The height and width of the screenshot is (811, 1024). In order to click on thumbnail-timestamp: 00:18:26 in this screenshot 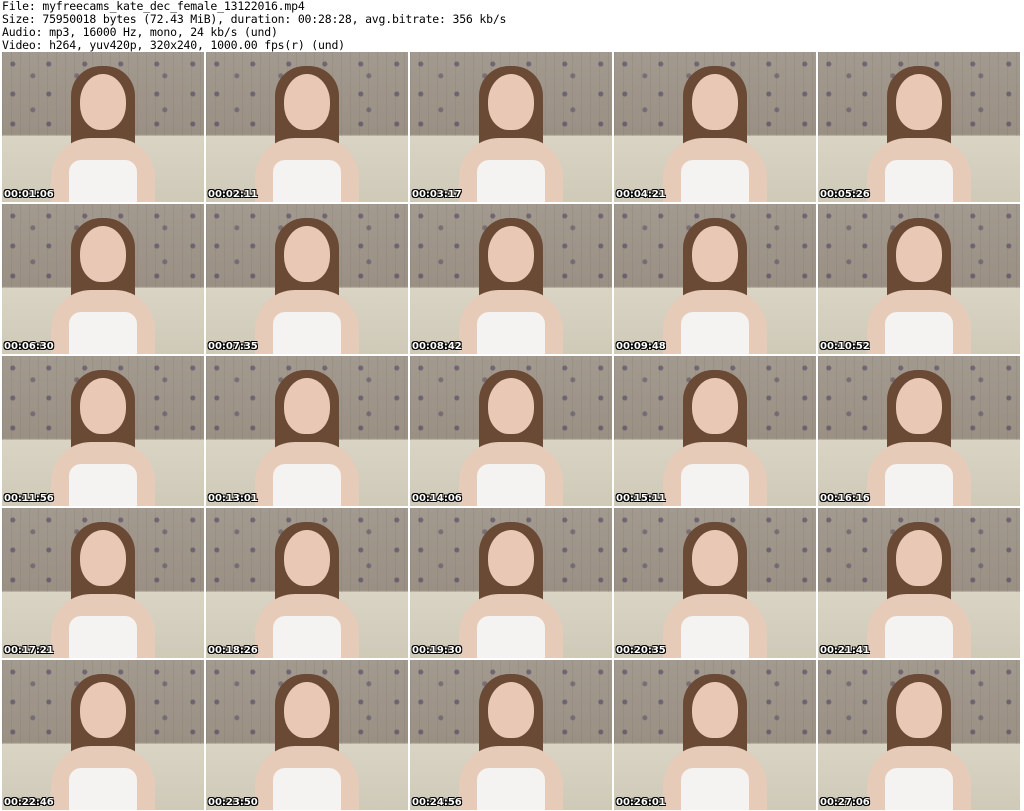, I will do `click(233, 650)`.